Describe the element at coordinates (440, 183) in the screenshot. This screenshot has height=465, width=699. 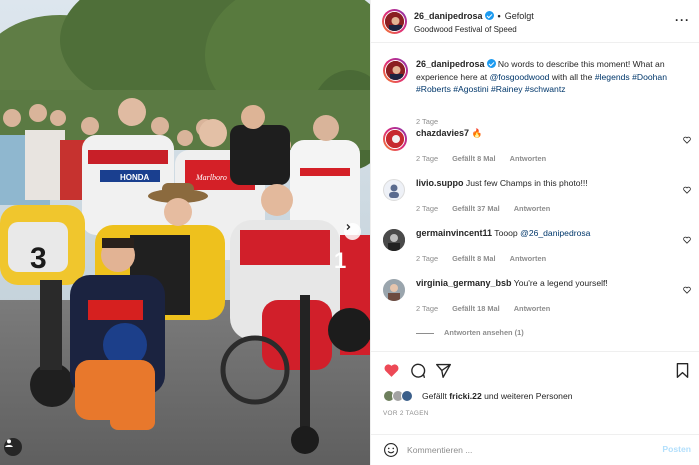
I see `comment-username: livio.suppo` at that location.